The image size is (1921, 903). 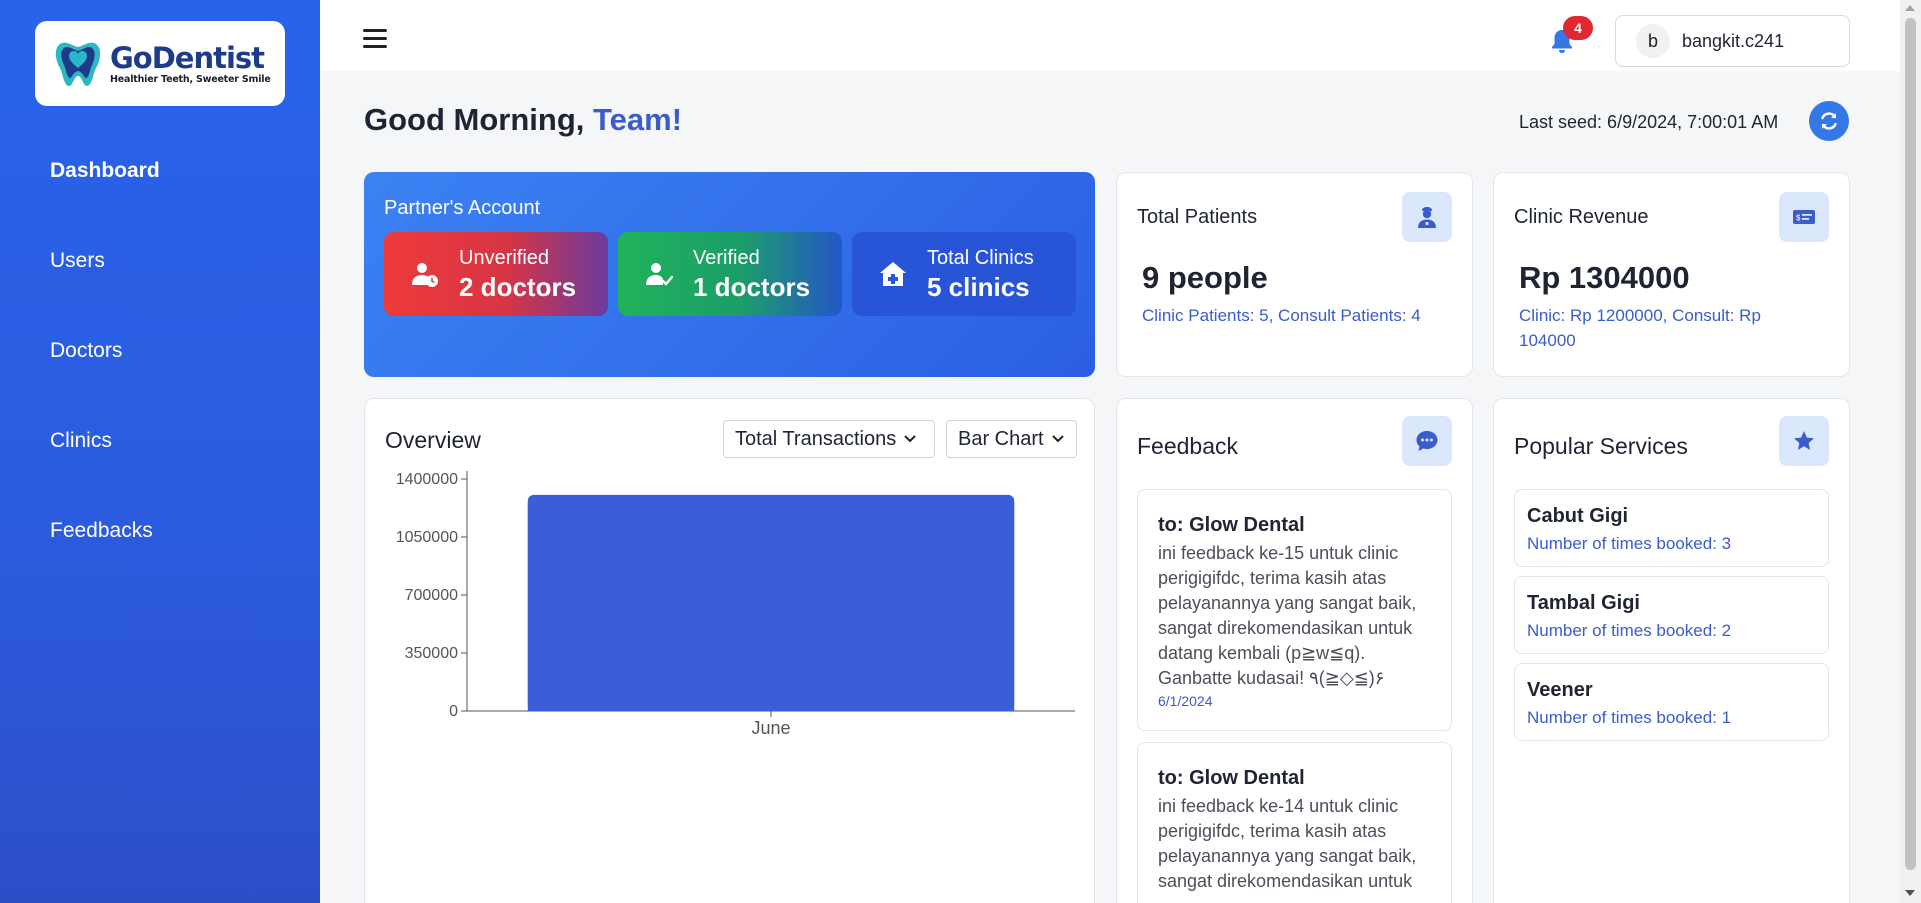 I want to click on scroll-up-arrow-icon, so click(x=1910, y=8).